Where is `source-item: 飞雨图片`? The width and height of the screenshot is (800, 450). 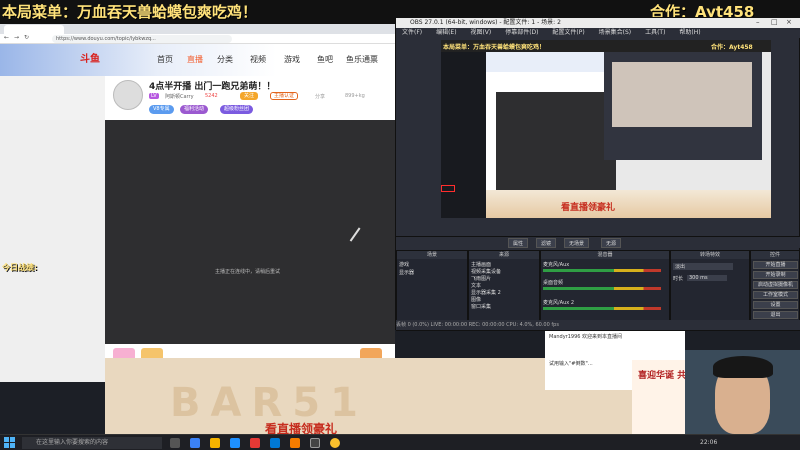 source-item: 飞雨图片 is located at coordinates (481, 278).